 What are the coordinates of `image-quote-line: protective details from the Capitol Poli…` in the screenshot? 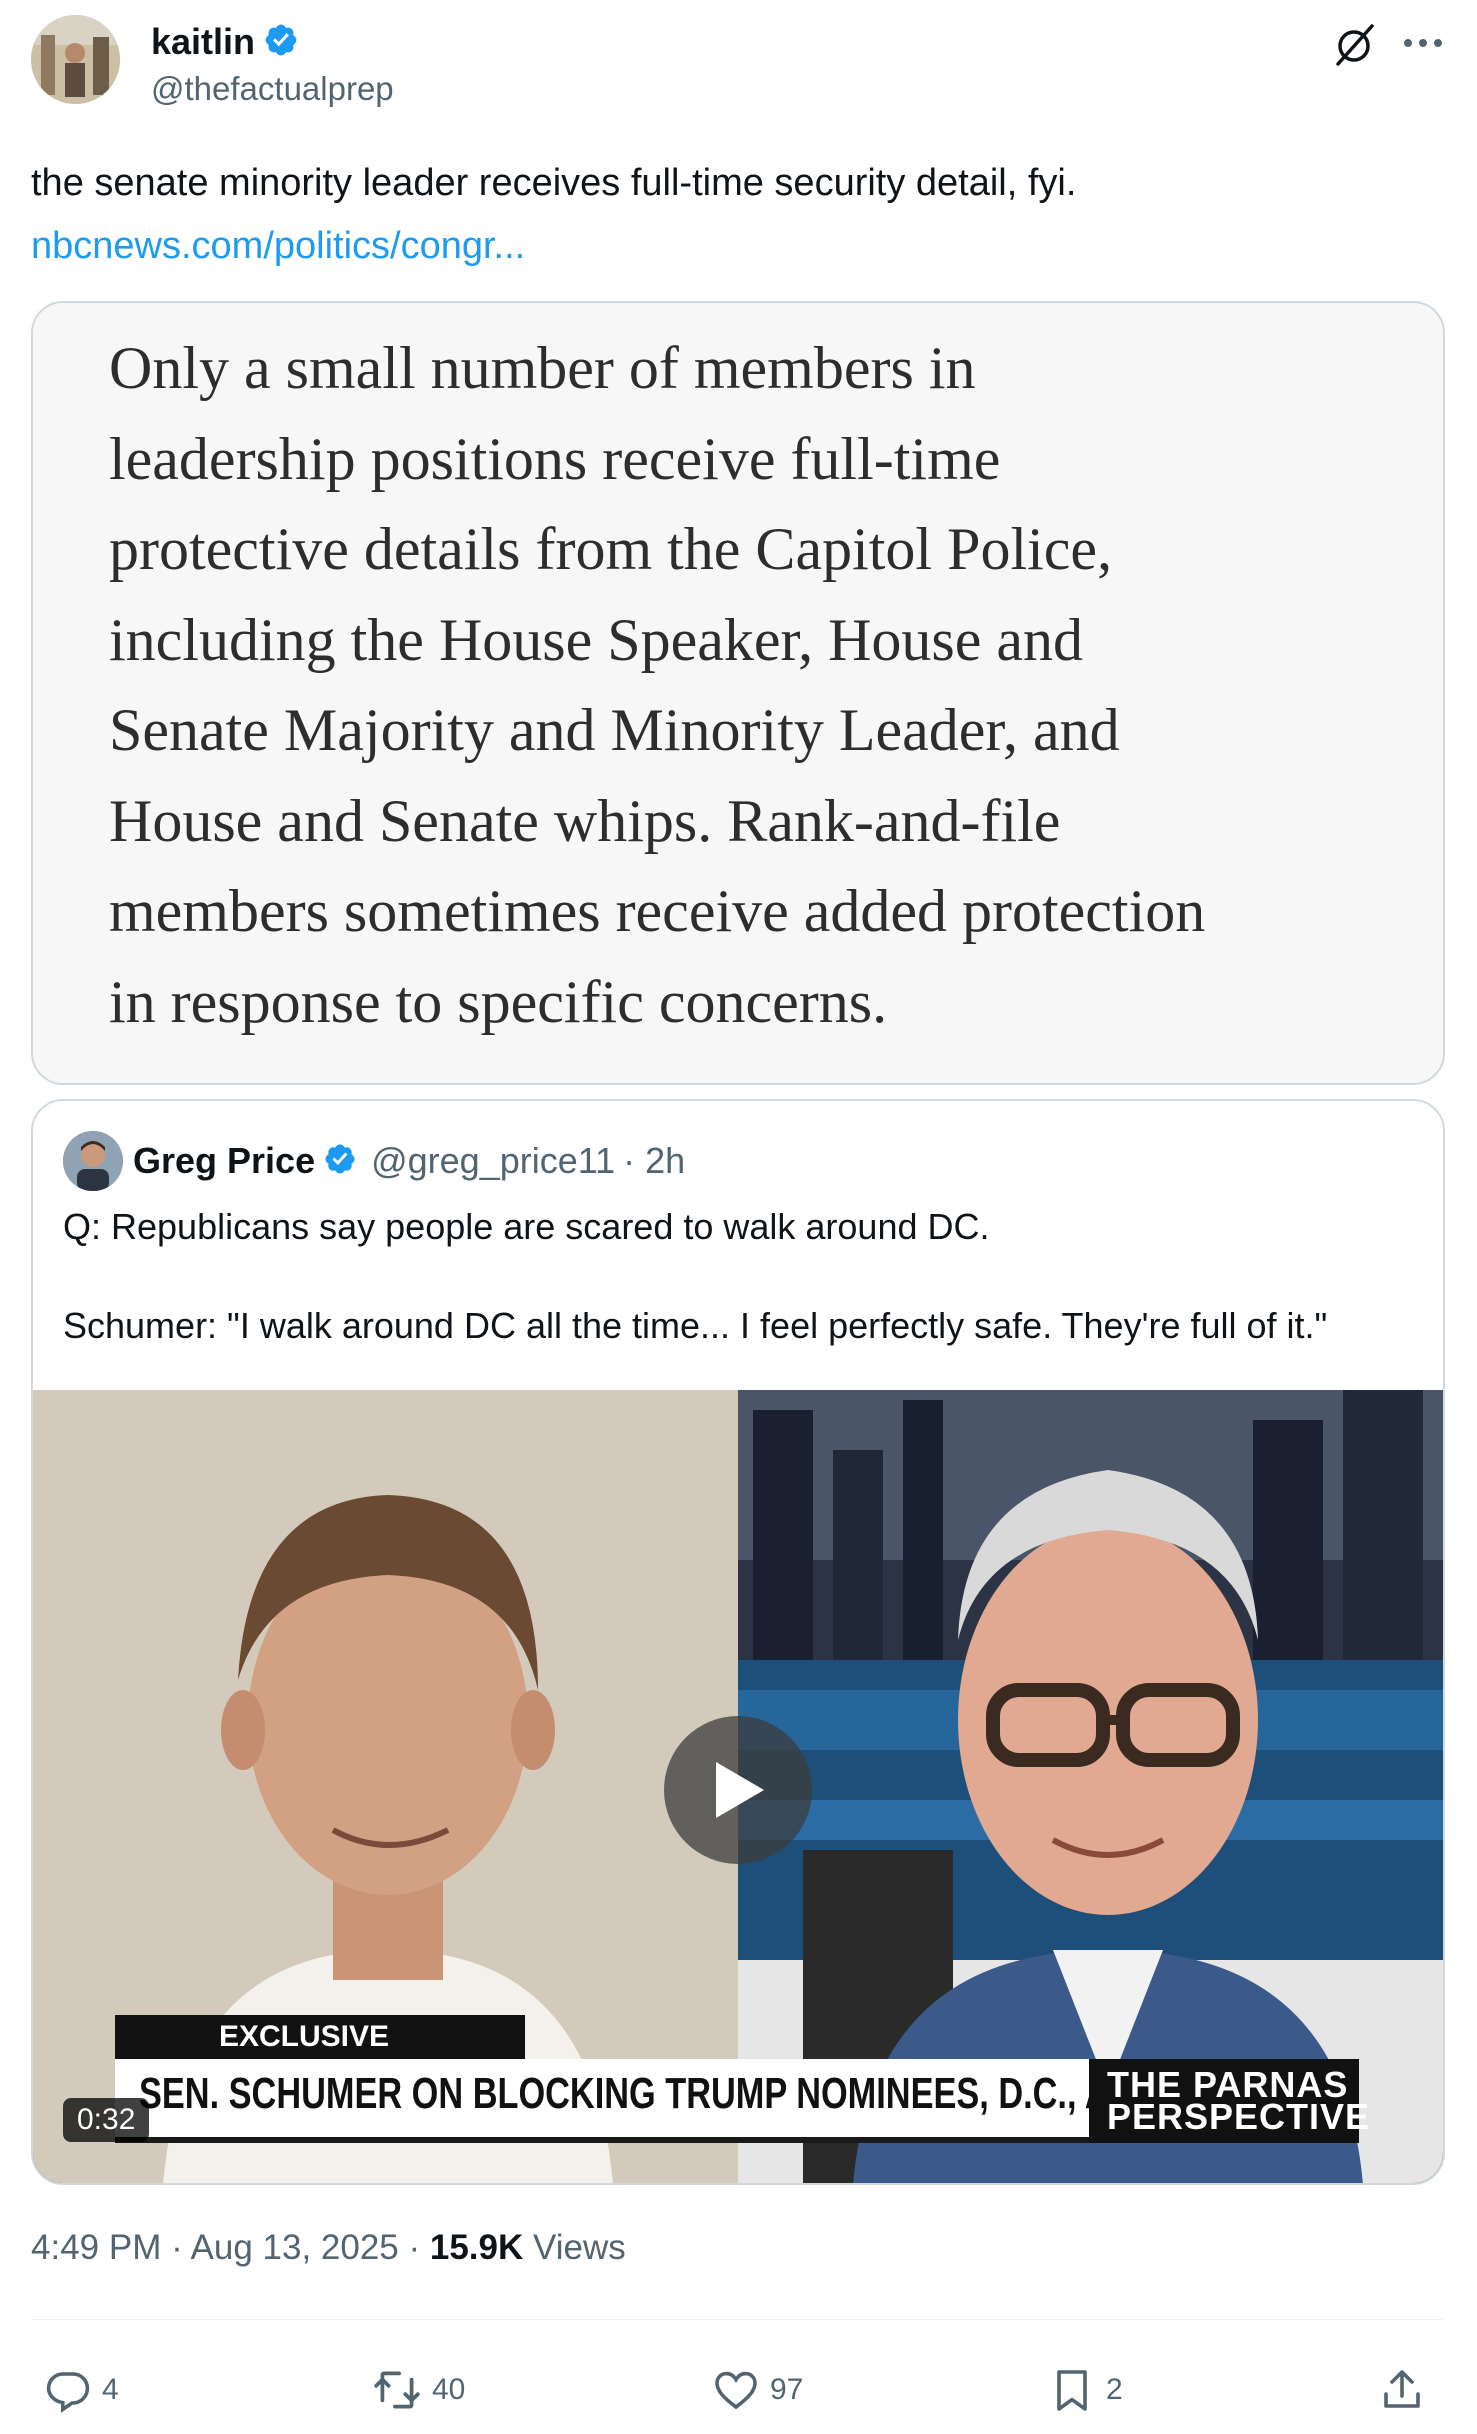 It's located at (611, 549).